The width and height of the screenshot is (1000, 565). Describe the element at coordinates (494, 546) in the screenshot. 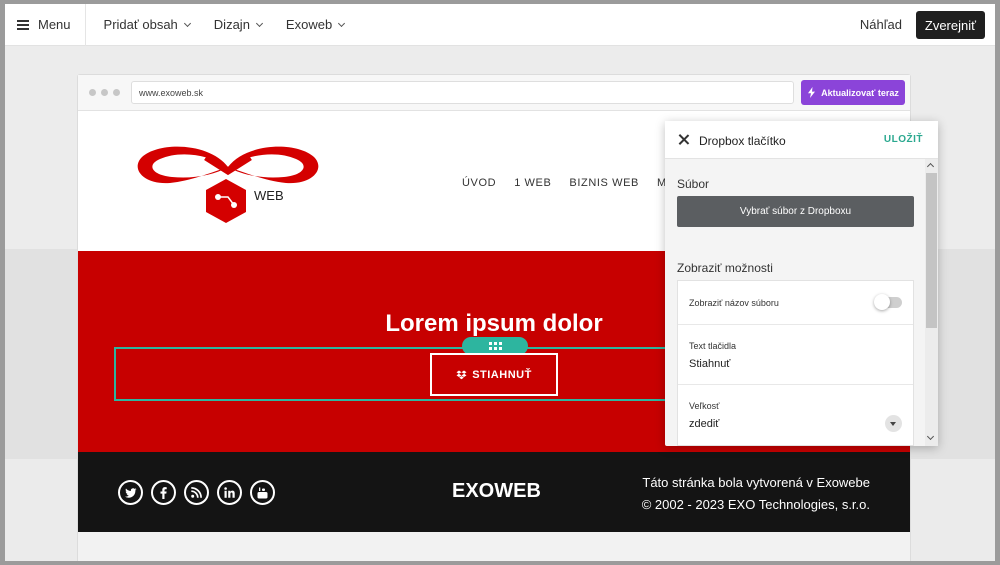

I see `below-footer-area` at that location.